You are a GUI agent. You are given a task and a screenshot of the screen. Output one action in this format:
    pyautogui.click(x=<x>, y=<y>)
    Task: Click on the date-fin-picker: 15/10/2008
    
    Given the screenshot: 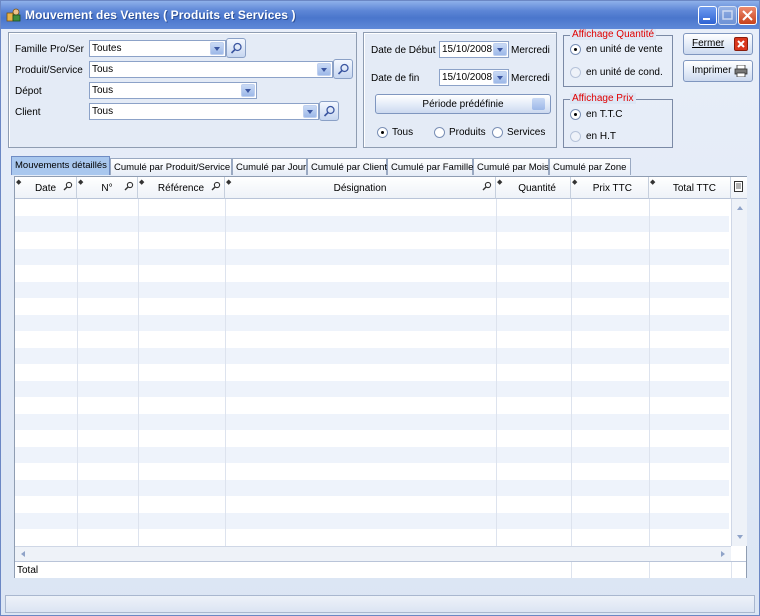 What is the action you would take?
    pyautogui.click(x=474, y=77)
    